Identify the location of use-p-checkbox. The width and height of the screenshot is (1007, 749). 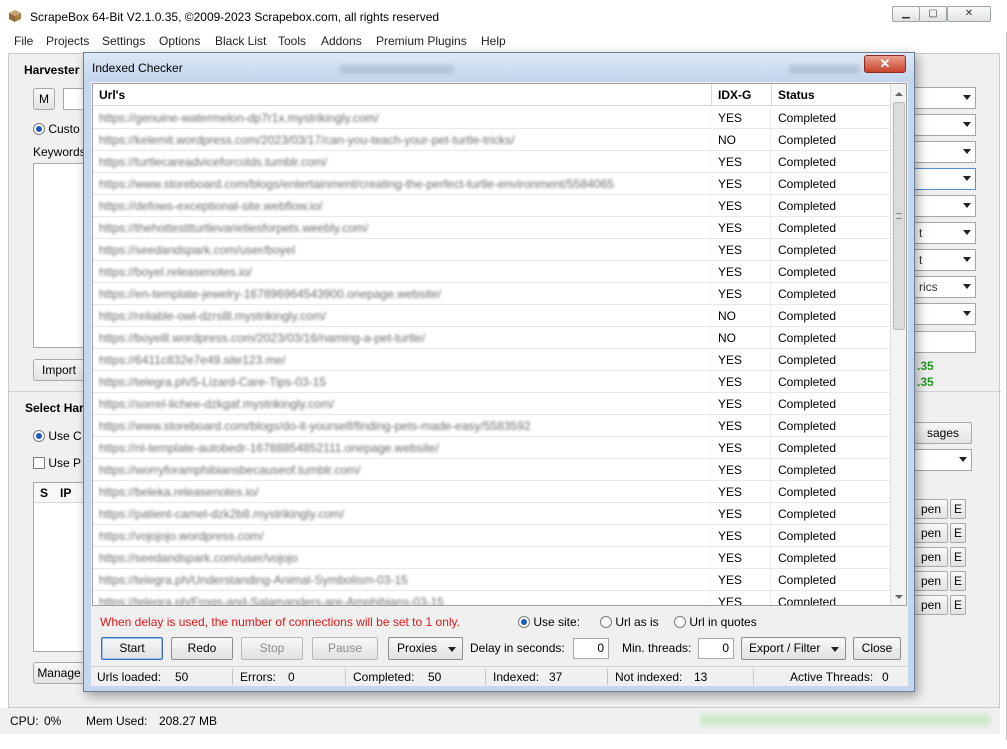
(39, 463).